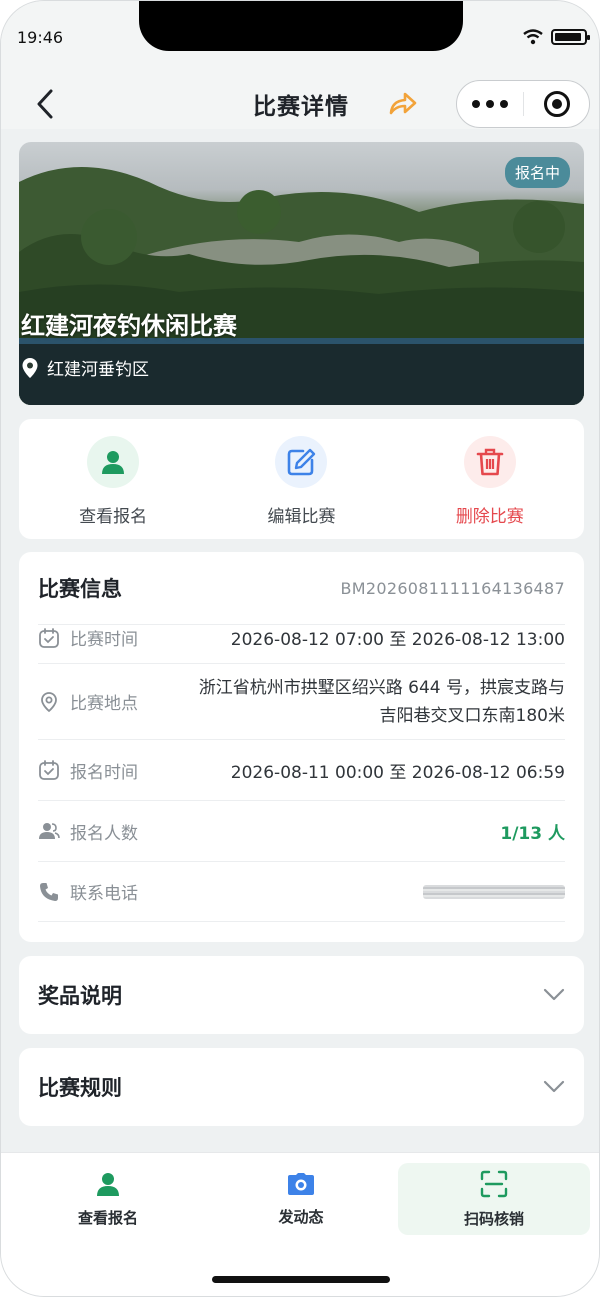 The width and height of the screenshot is (600, 1297). I want to click on delete-event-button: 删除比赛, so click(490, 479).